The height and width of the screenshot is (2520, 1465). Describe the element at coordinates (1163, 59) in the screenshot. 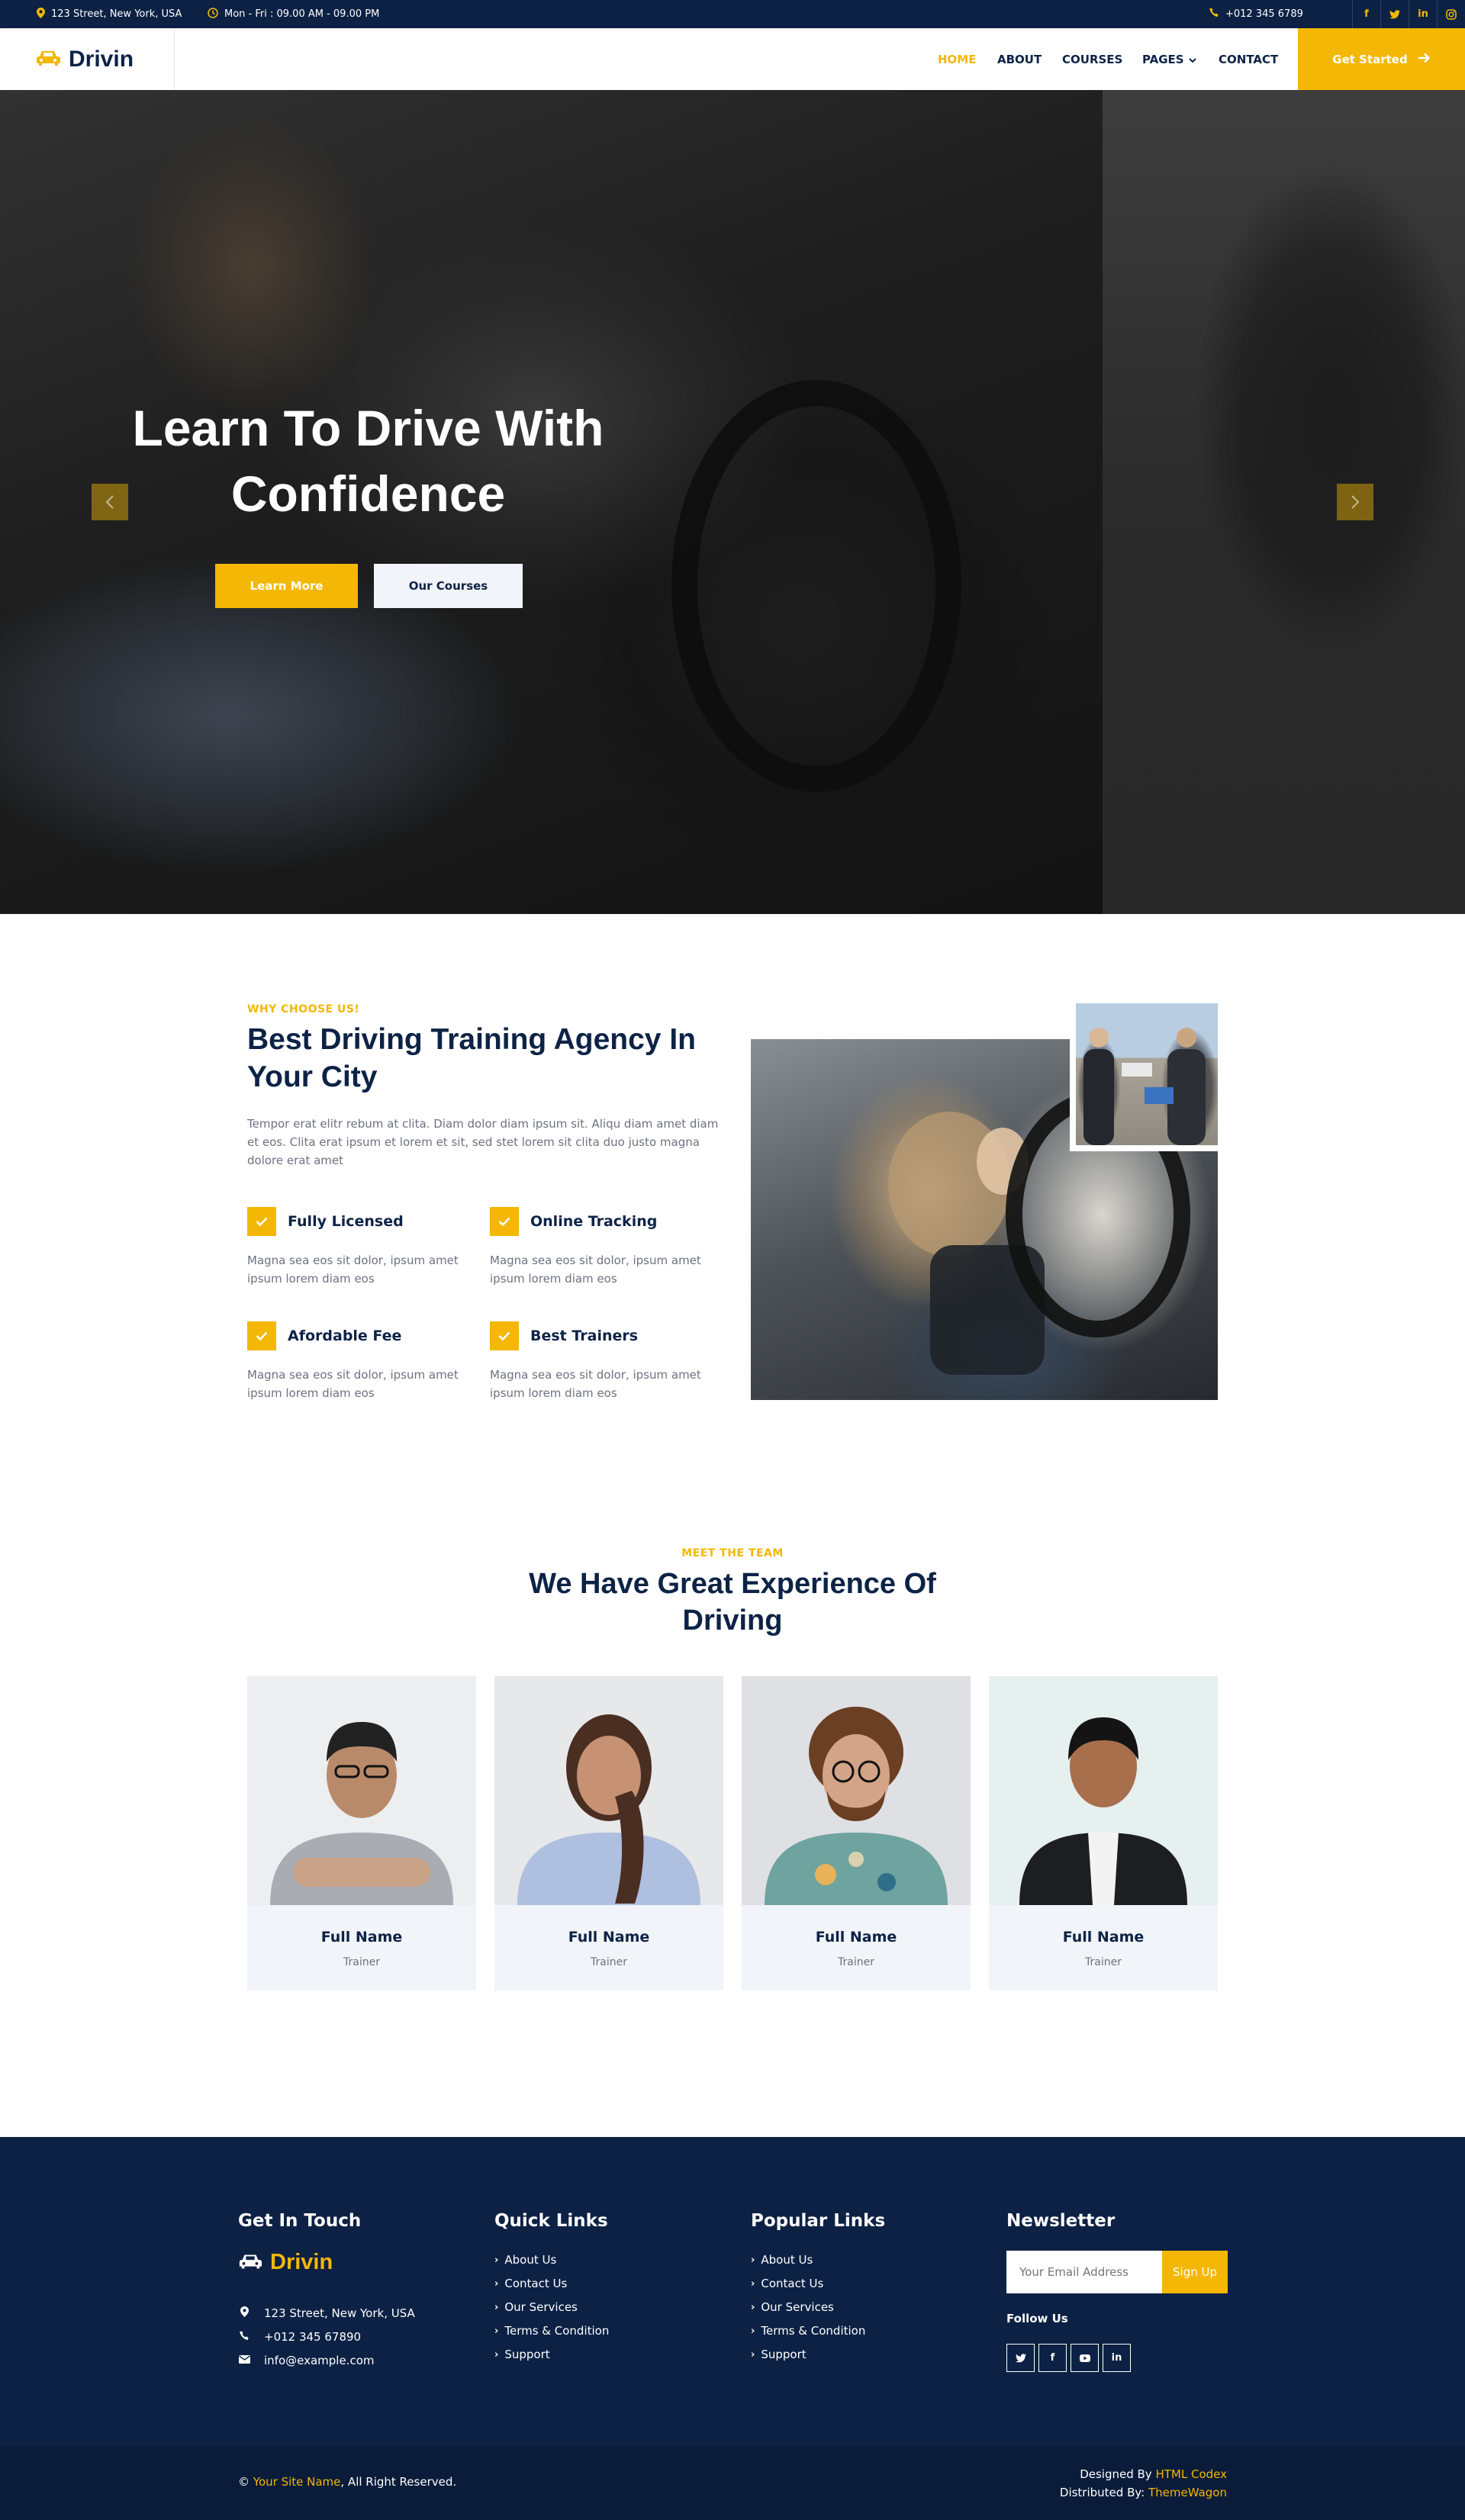

I see `nav-pages-label: PAGES` at that location.